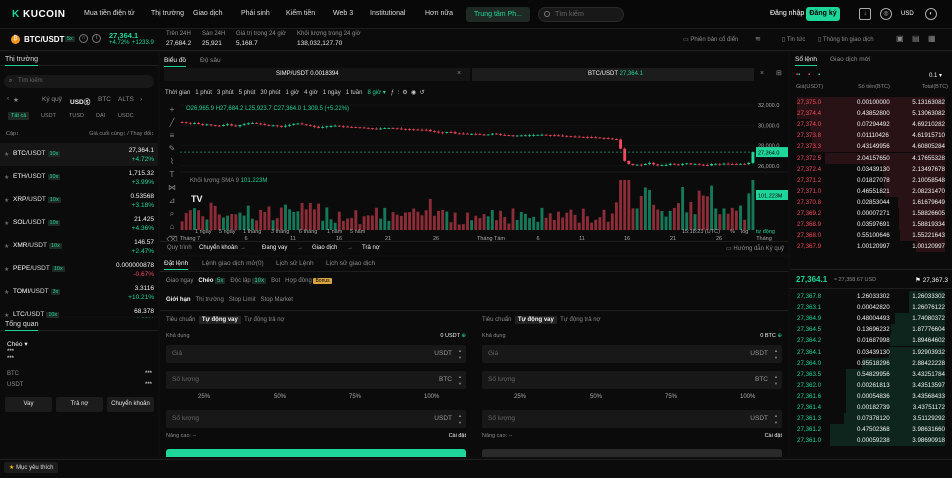  I want to click on market-row: ★ PEPE/USDT 10x 0.000000878 -0.67%, so click(79, 269).